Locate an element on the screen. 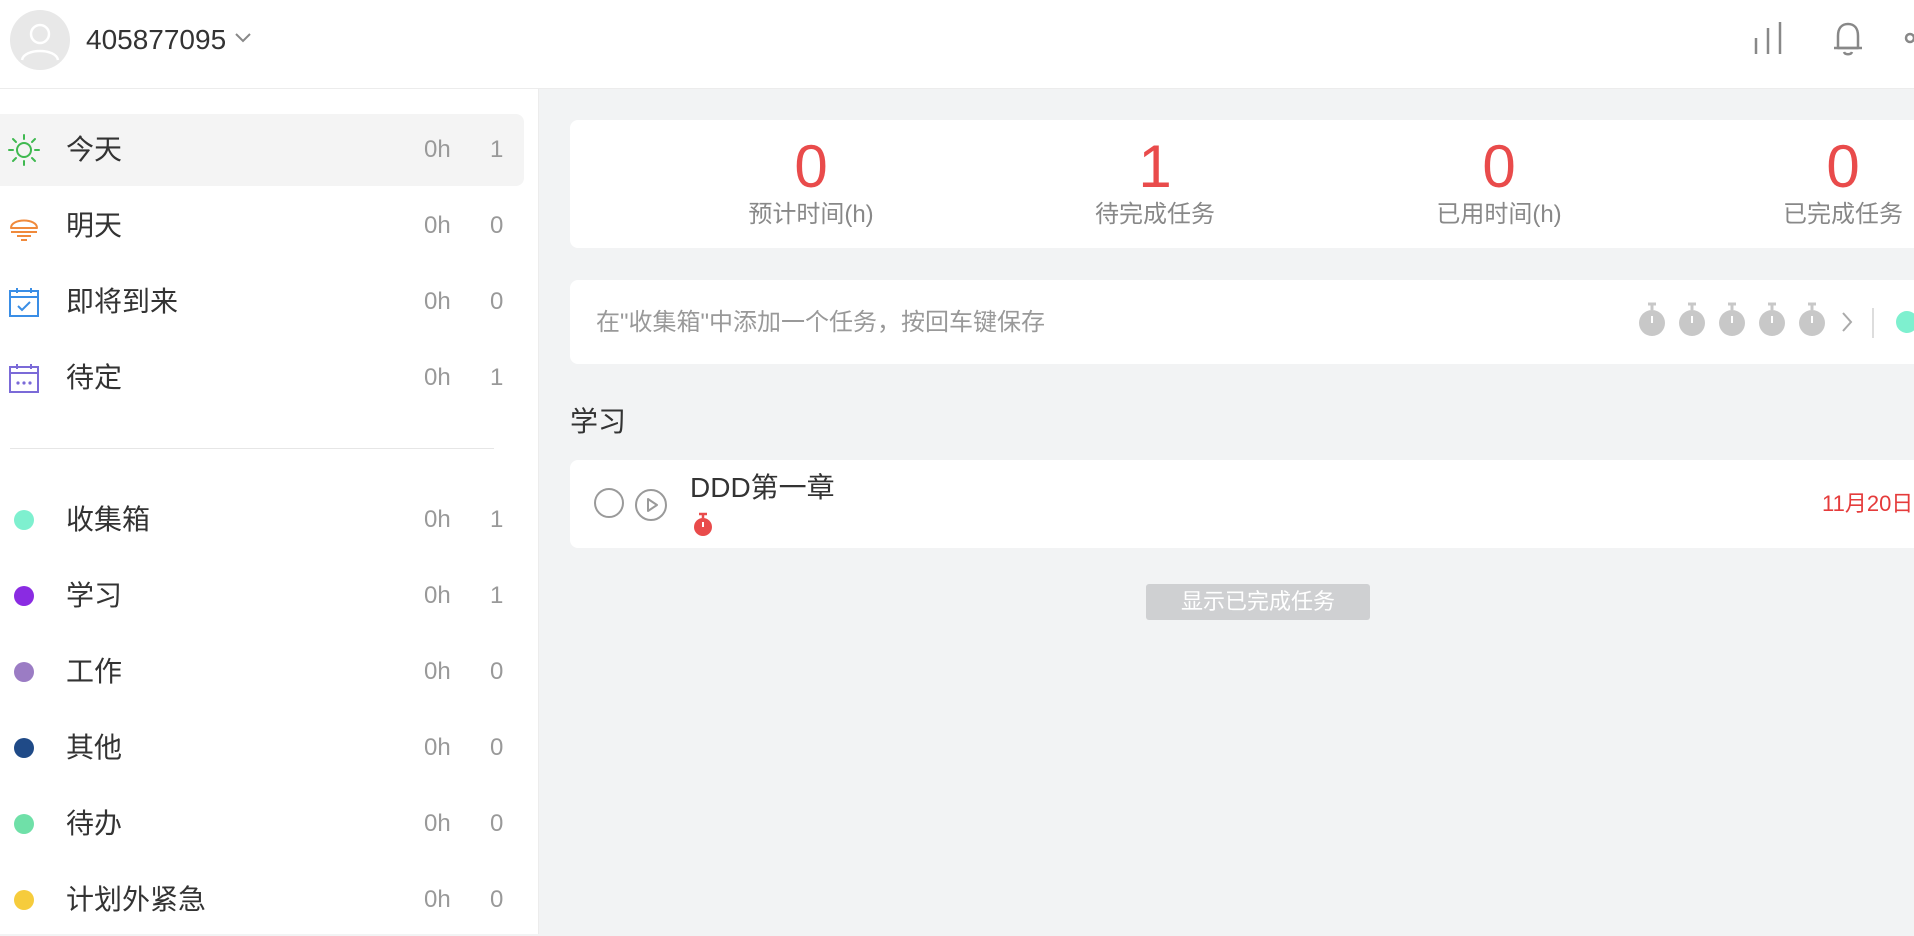  avatar is located at coordinates (40, 40).